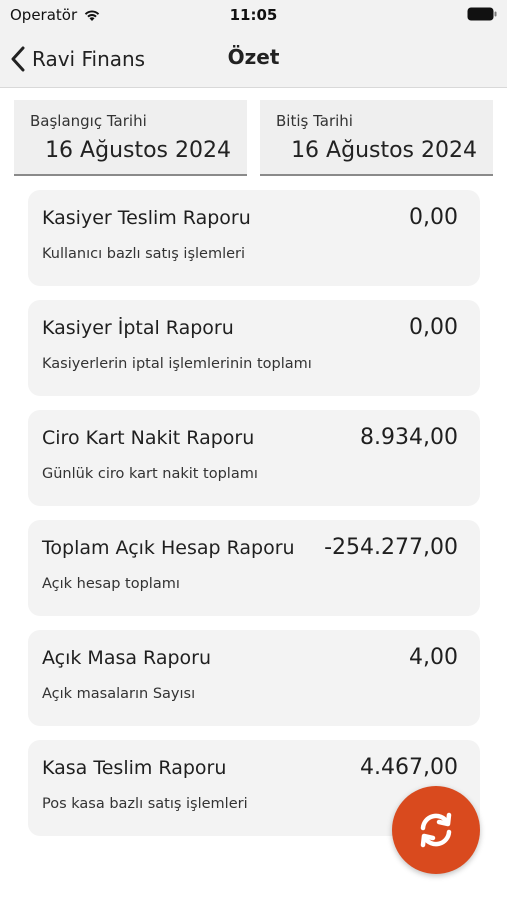 The image size is (507, 900). Describe the element at coordinates (111, 584) in the screenshot. I see `report-subtitle: Açık hesap toplamı` at that location.